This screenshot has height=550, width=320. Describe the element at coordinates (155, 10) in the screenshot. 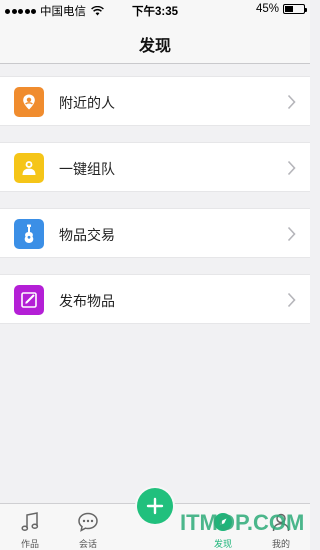

I see `status-bar: 中国电信 下午3:35 45%` at that location.